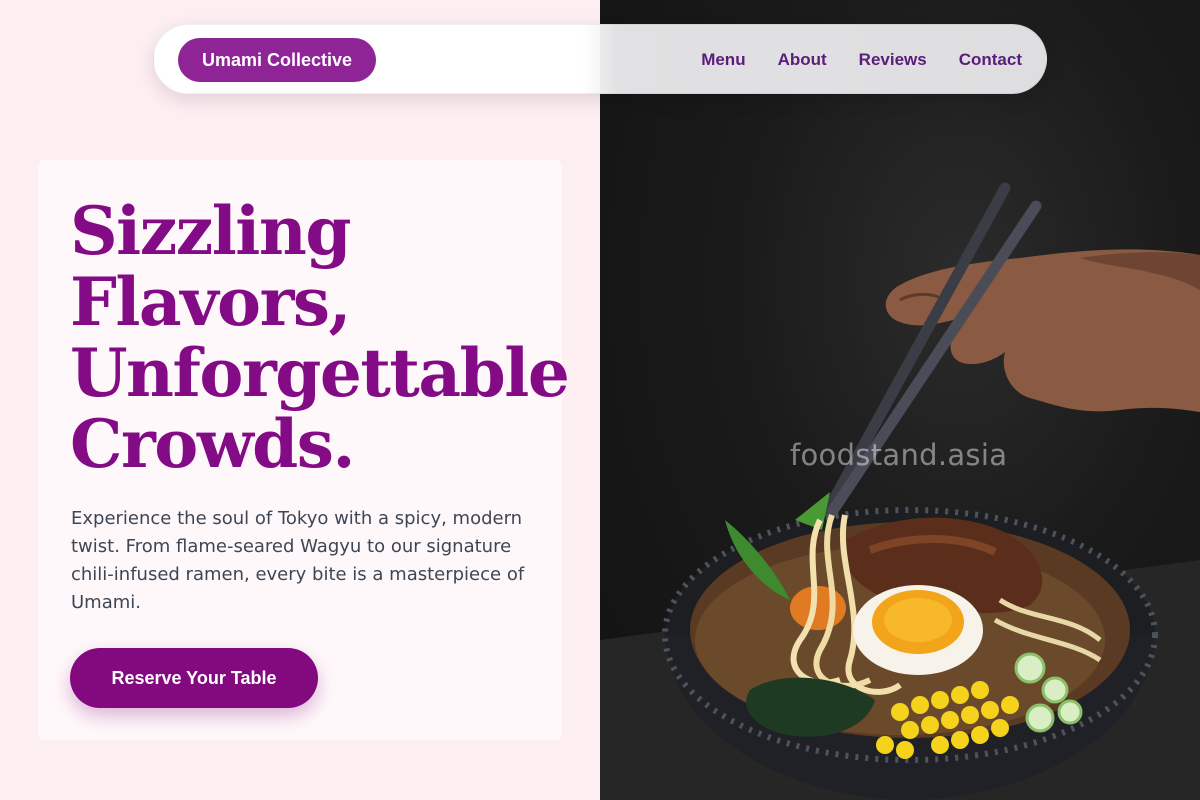 This screenshot has height=800, width=1200. I want to click on nav-links: Menu About Reviews Contact, so click(861, 60).